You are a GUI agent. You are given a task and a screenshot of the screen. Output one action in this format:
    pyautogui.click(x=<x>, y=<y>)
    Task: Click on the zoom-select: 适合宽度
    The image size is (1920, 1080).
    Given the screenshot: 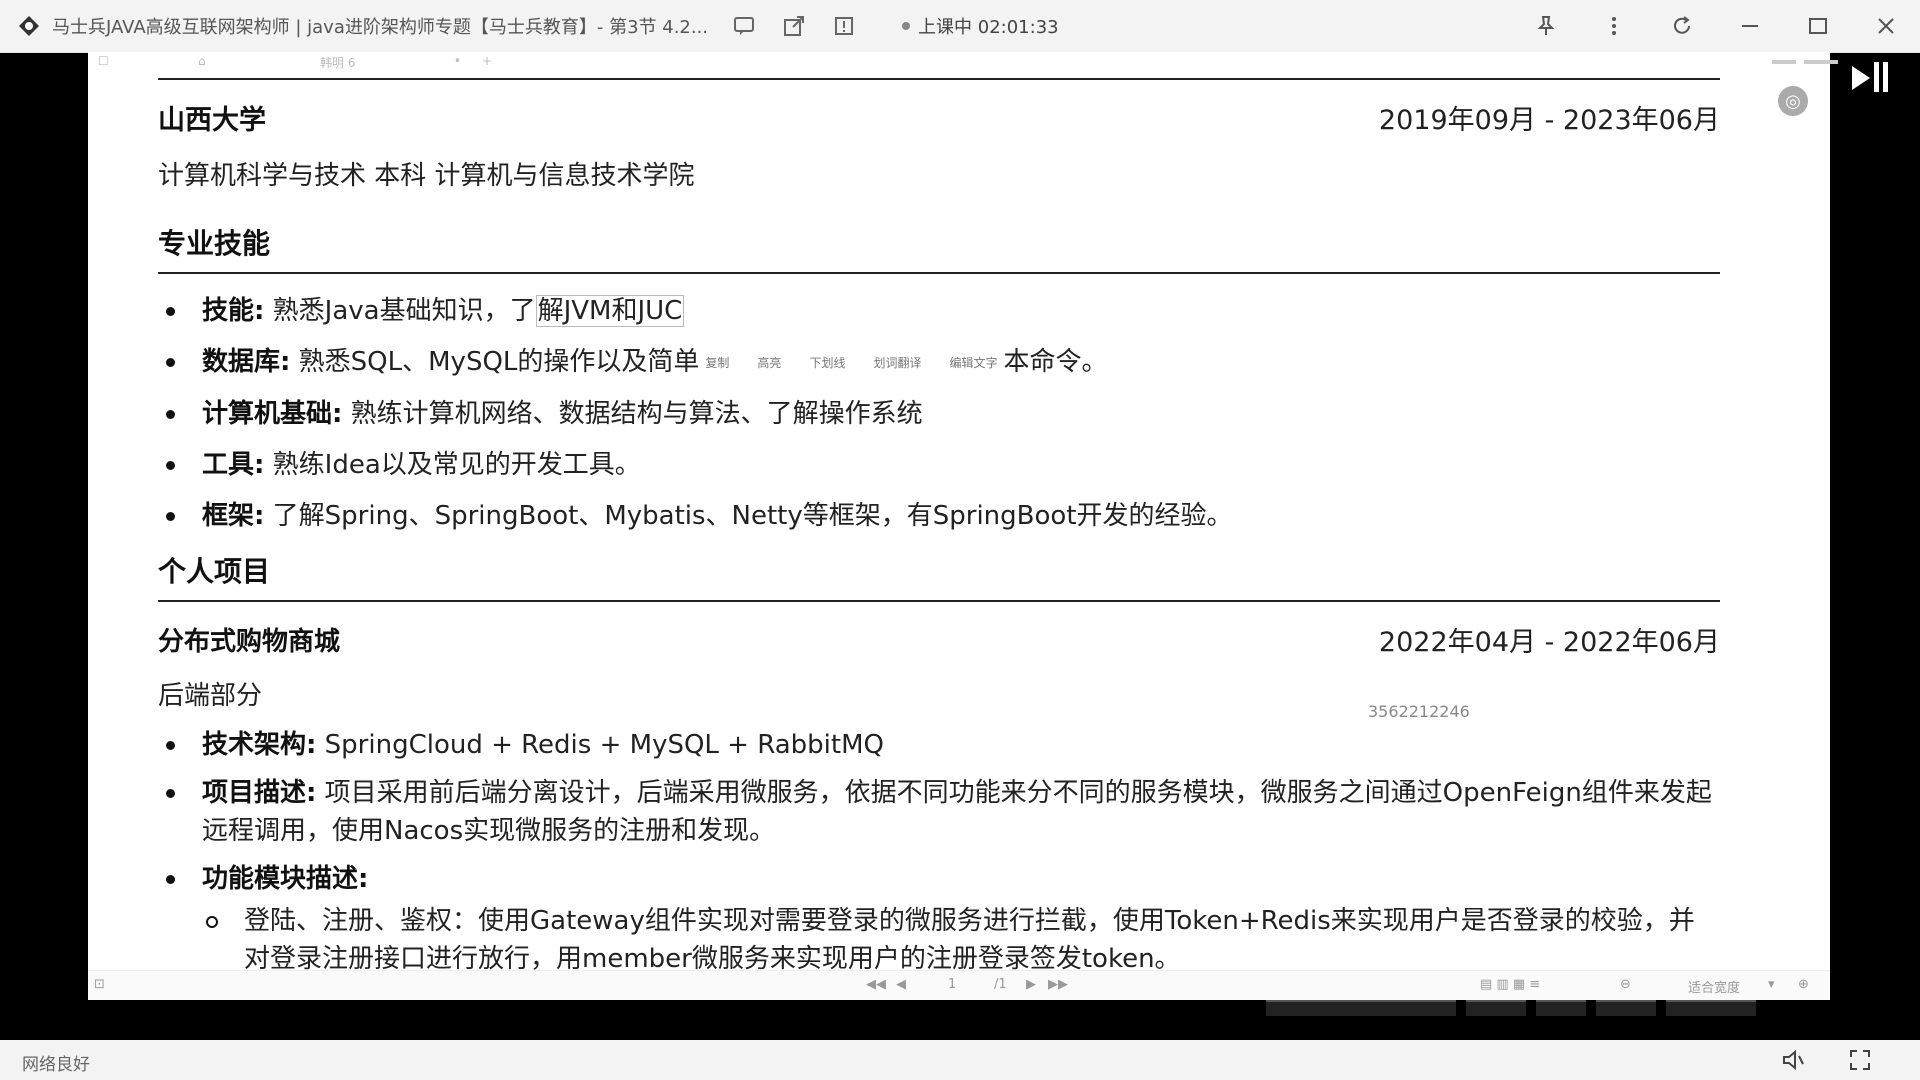 What is the action you would take?
    pyautogui.click(x=1714, y=986)
    